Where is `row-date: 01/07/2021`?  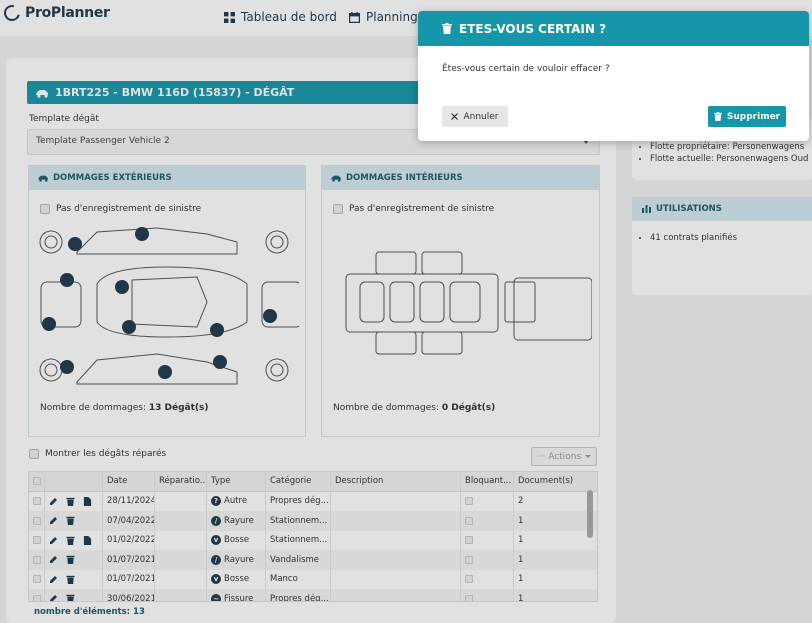 row-date: 01/07/2021 is located at coordinates (129, 579).